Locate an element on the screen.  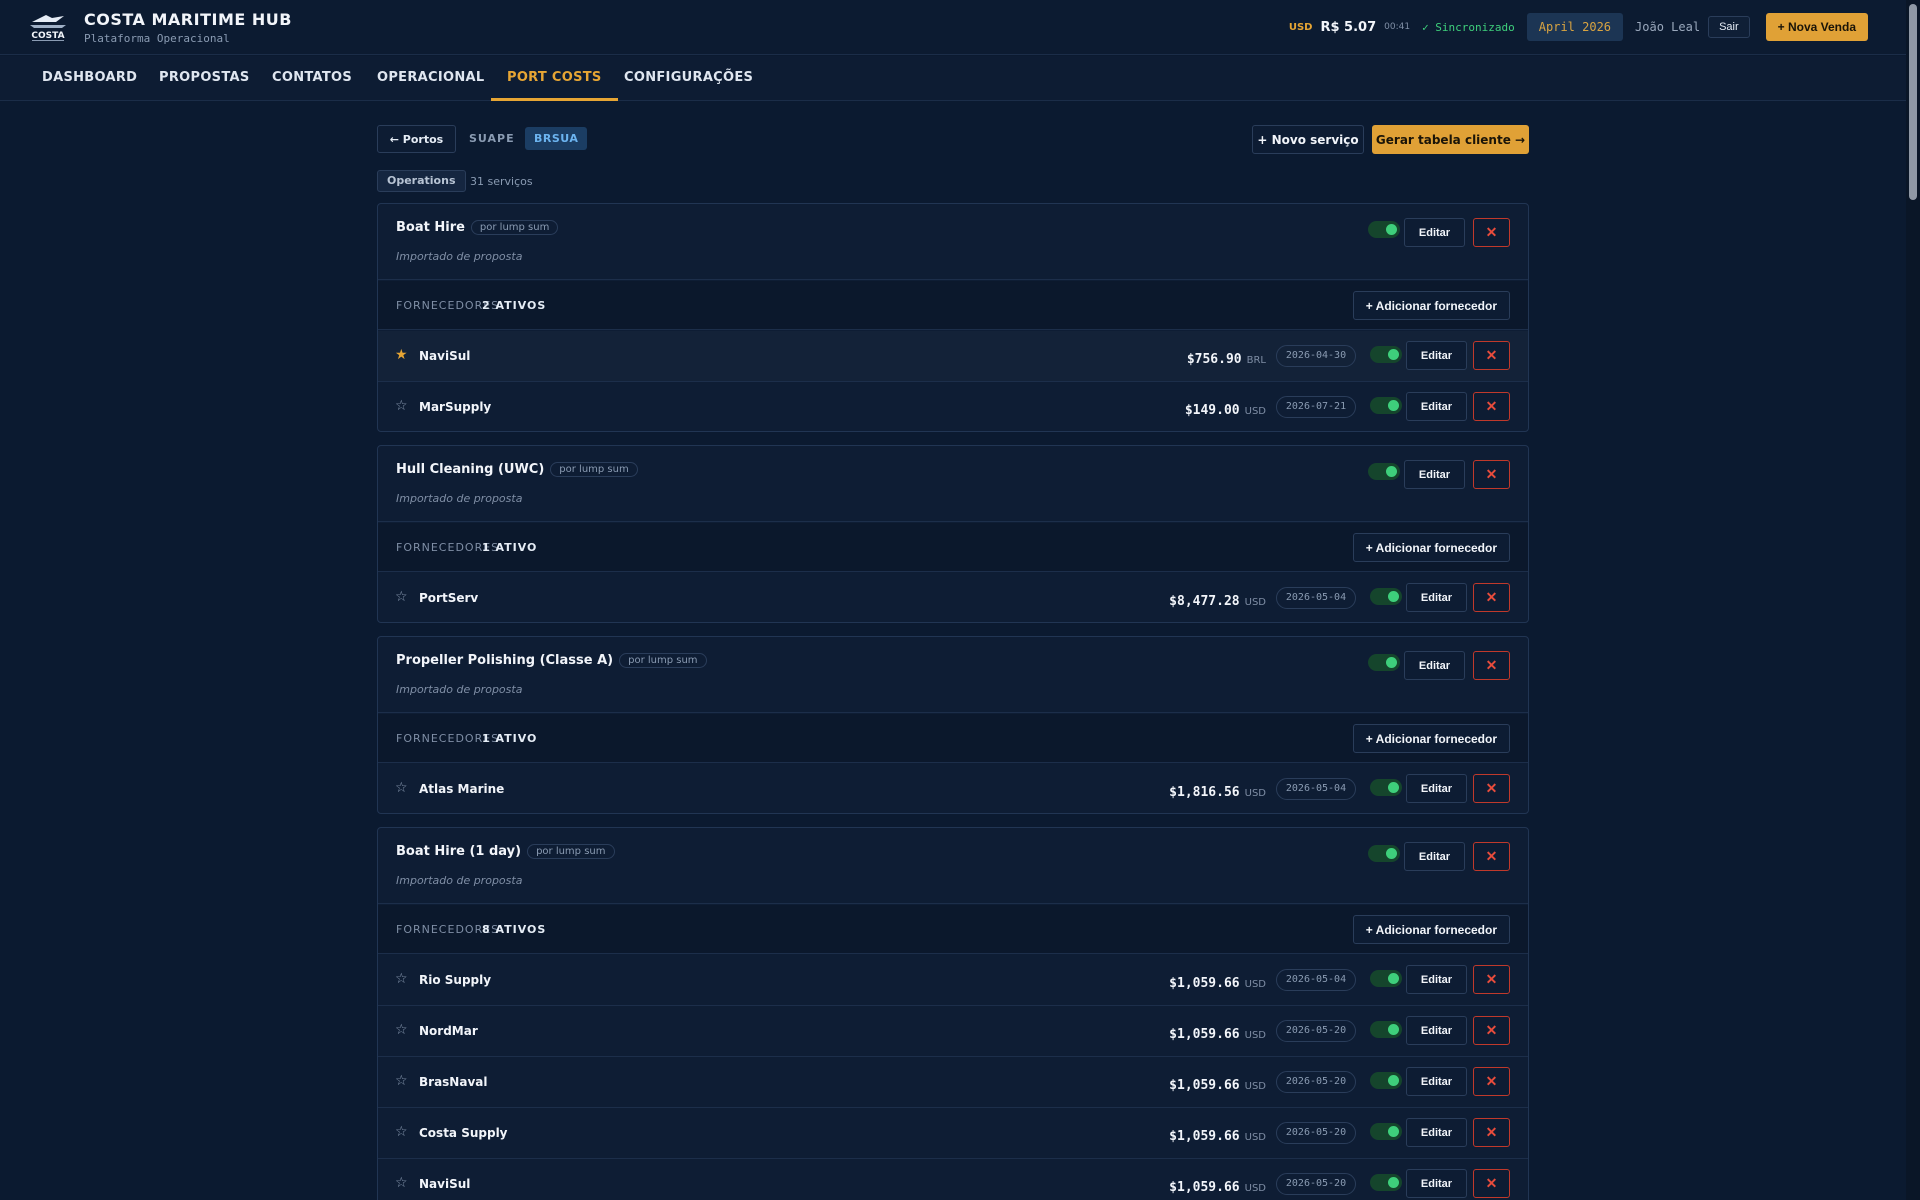
costa-logo-icon: COSTA is located at coordinates (48, 27).